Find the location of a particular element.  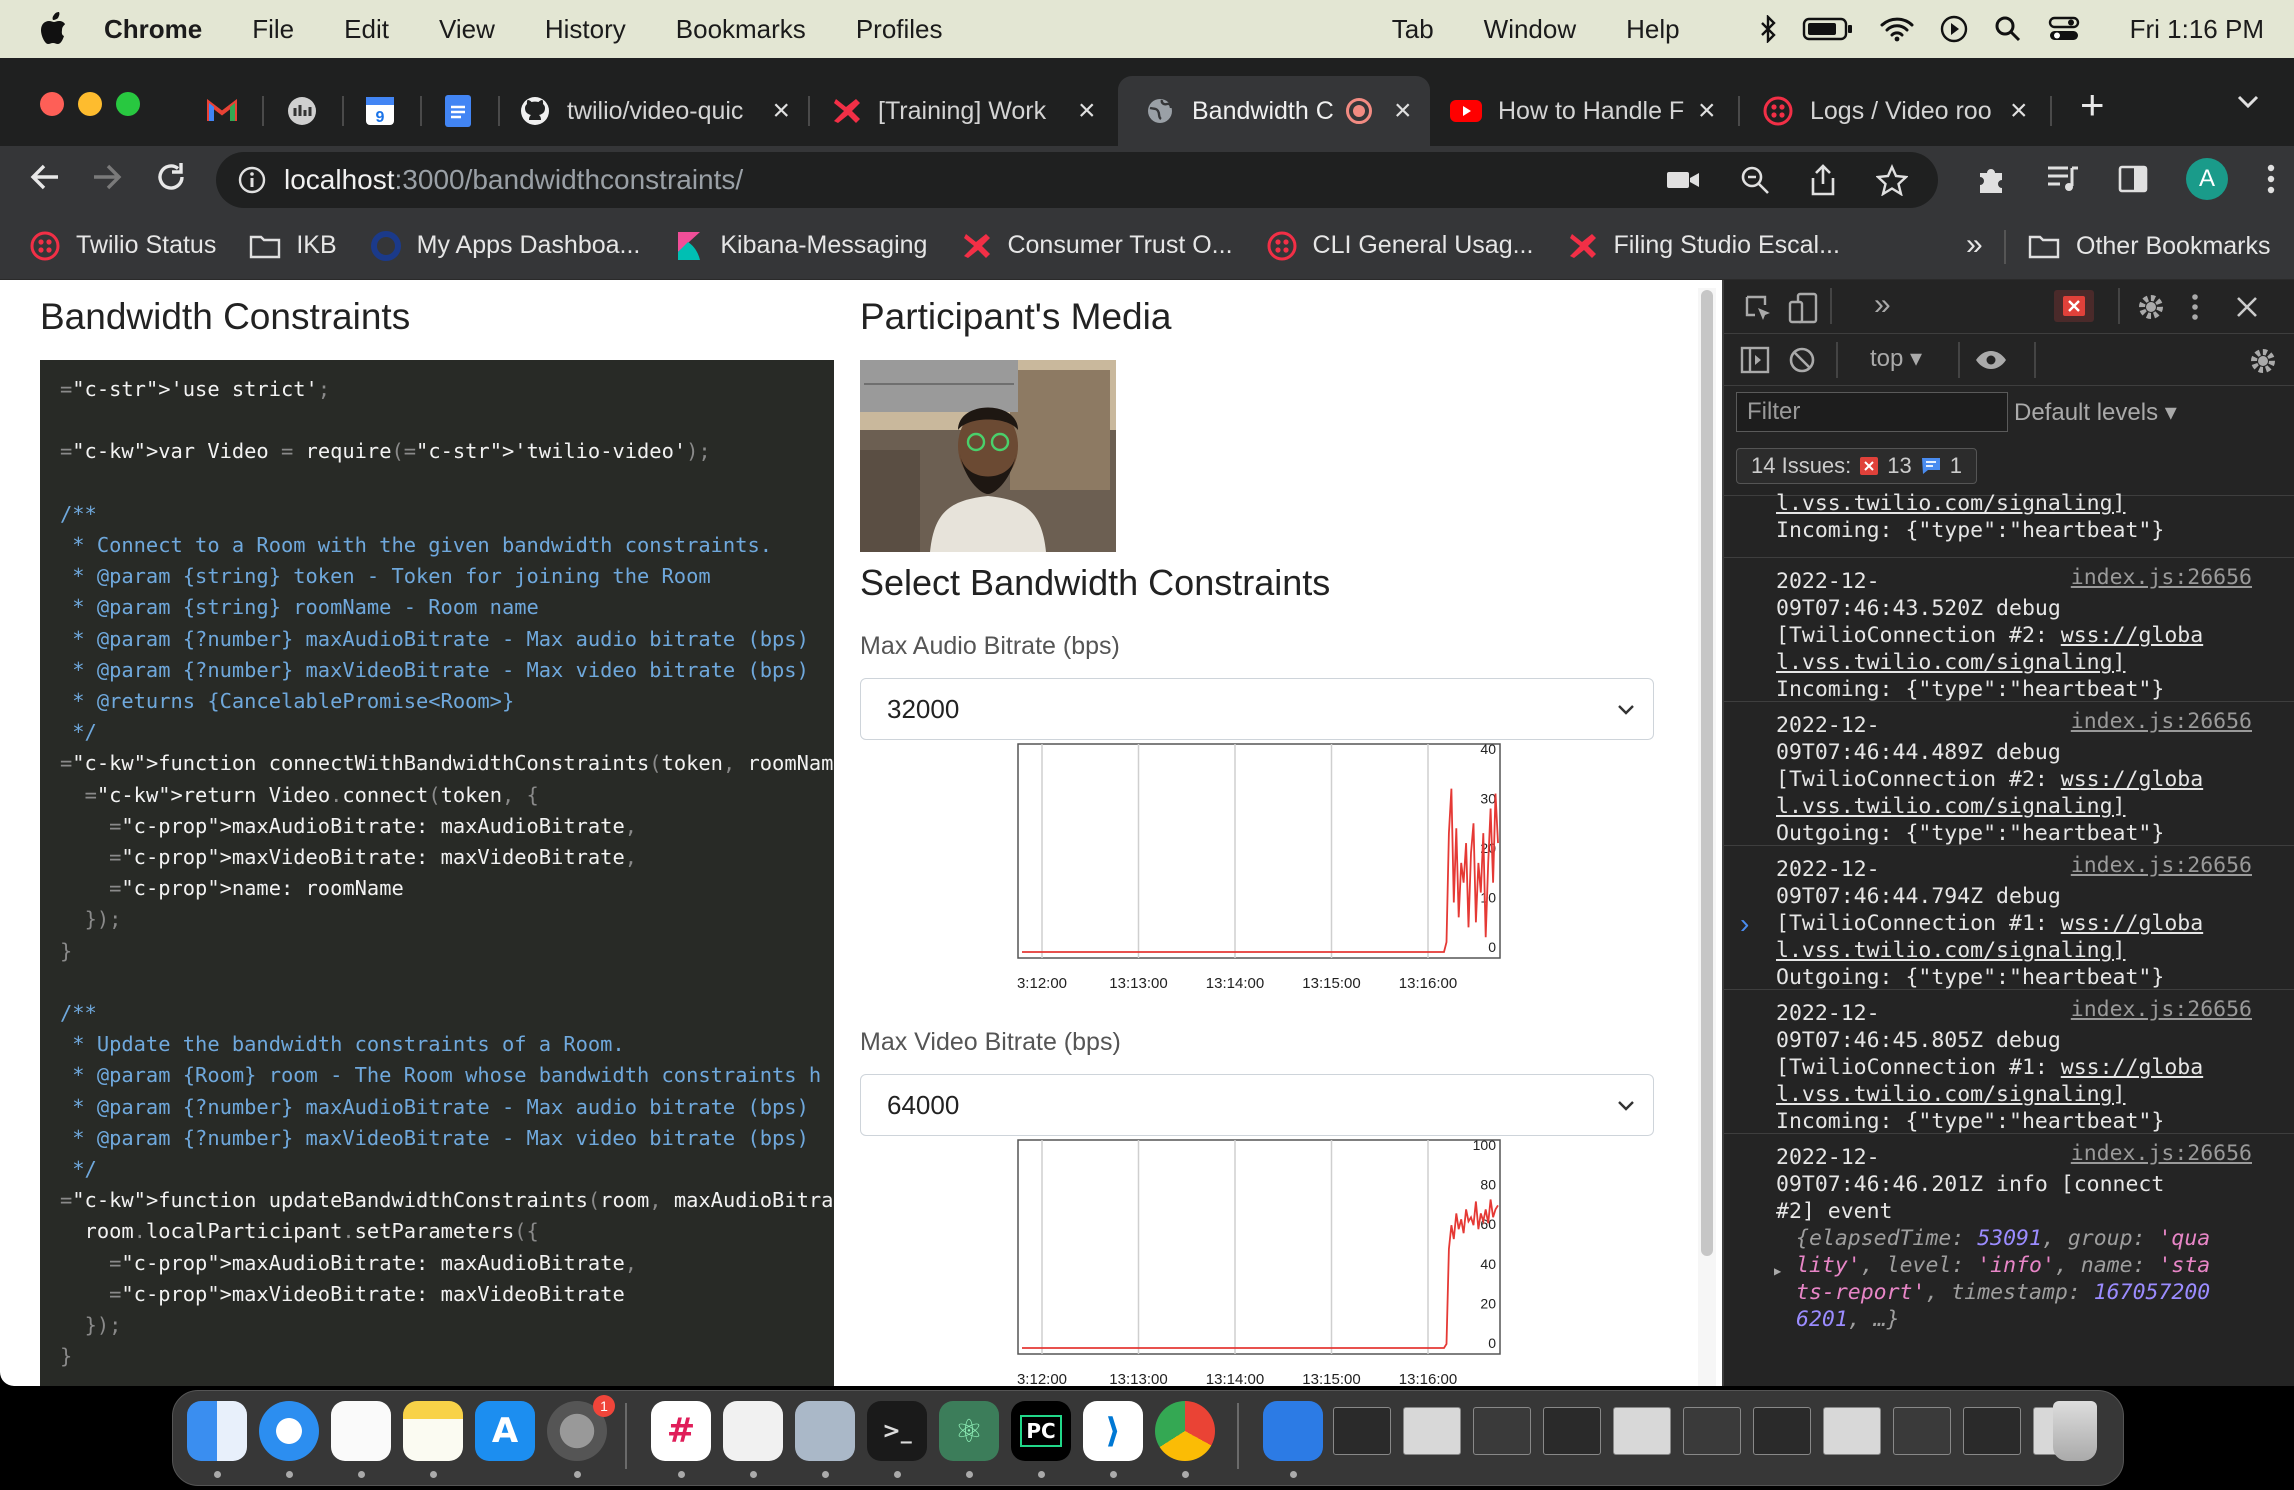

reload-icon is located at coordinates (171, 177).